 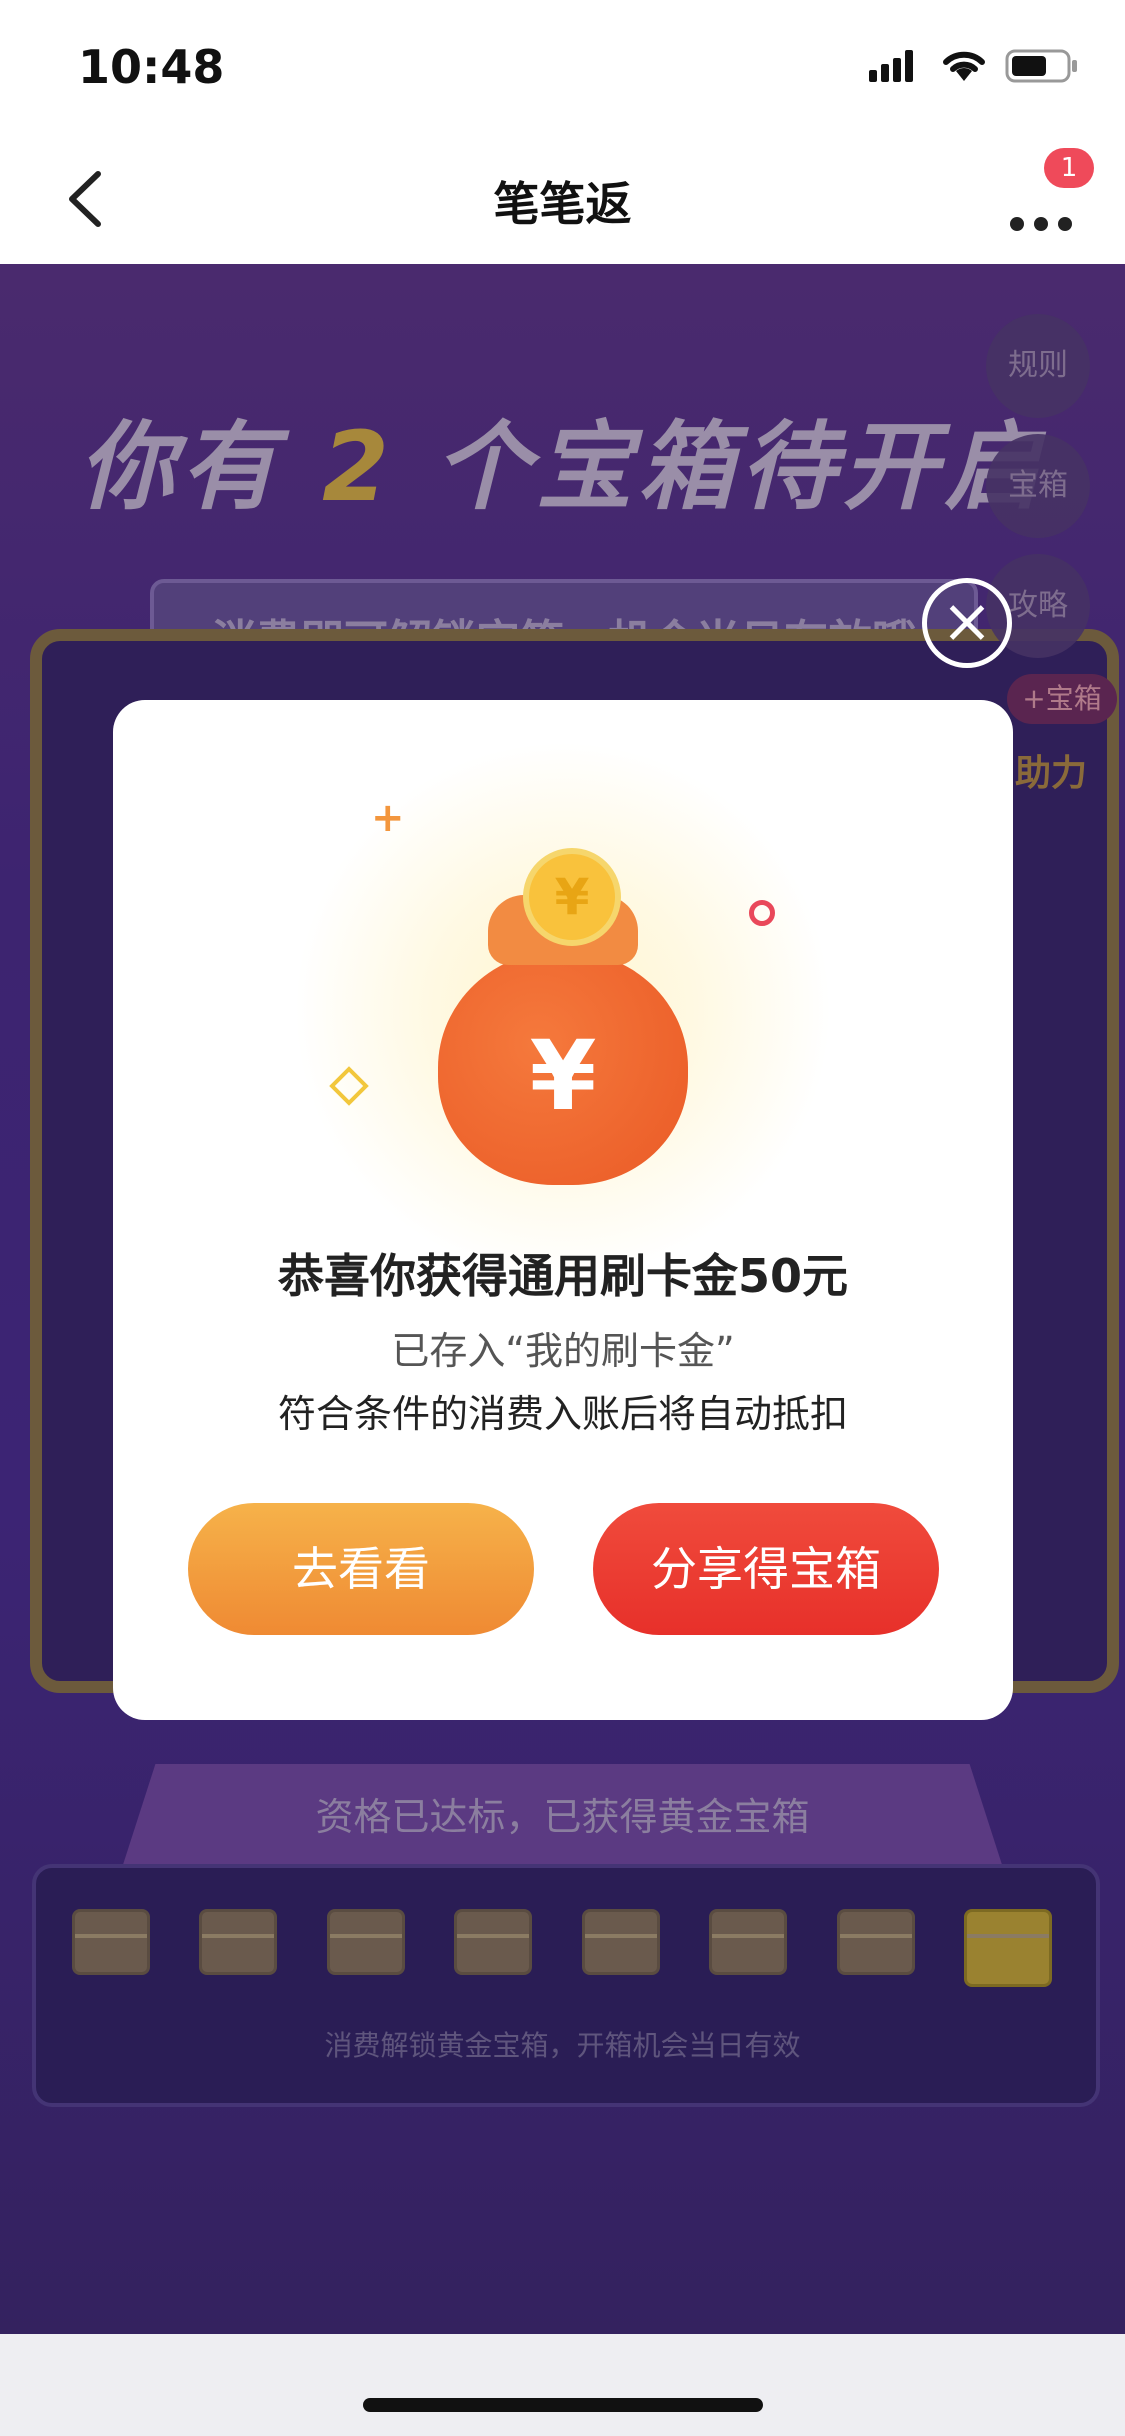 I want to click on boost-badge: +宝箱, so click(x=1062, y=699).